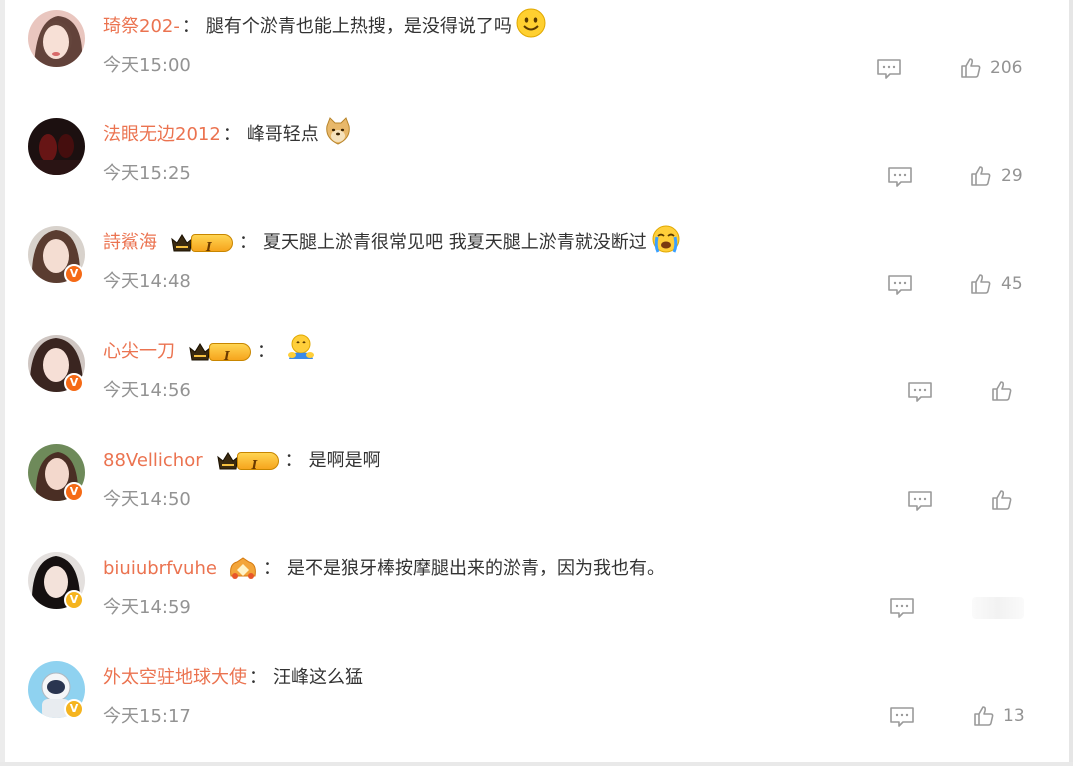 This screenshot has width=1073, height=766. Describe the element at coordinates (1006, 68) in the screenshot. I see `like-count: 206` at that location.